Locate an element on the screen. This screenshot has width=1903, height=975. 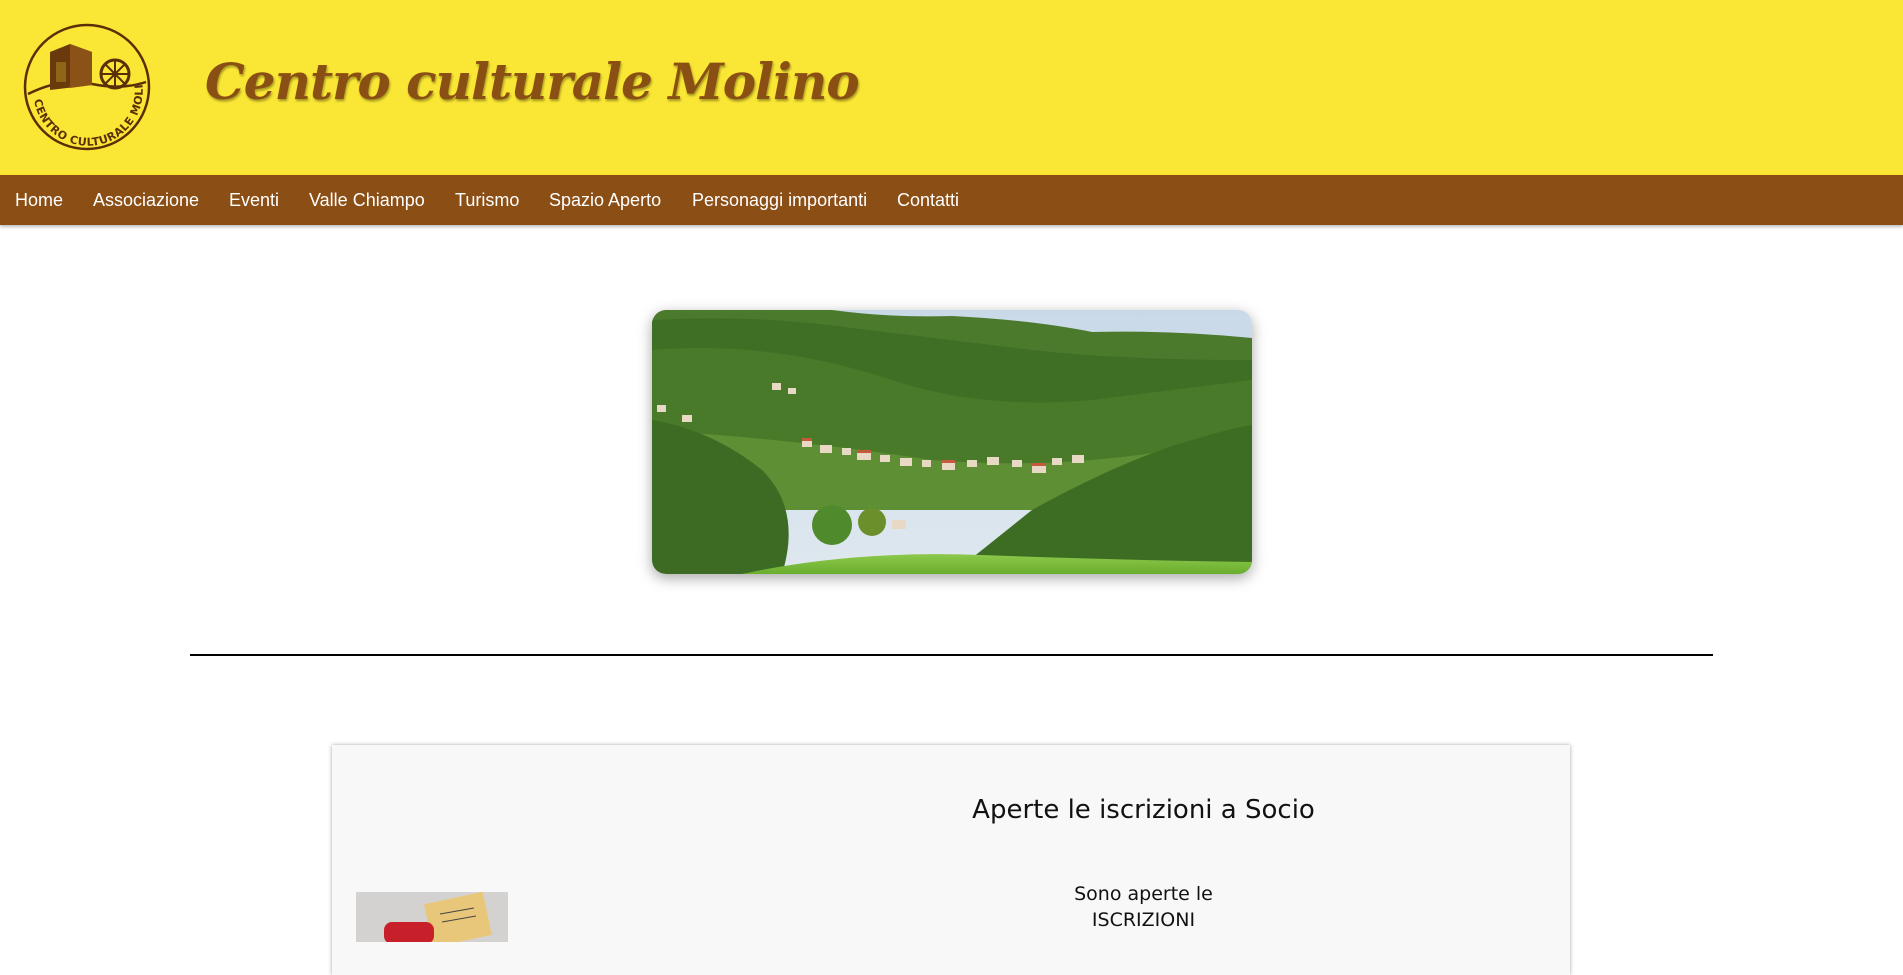
nav-item-personaggi-importanti: Personaggi importanti is located at coordinates (779, 200).